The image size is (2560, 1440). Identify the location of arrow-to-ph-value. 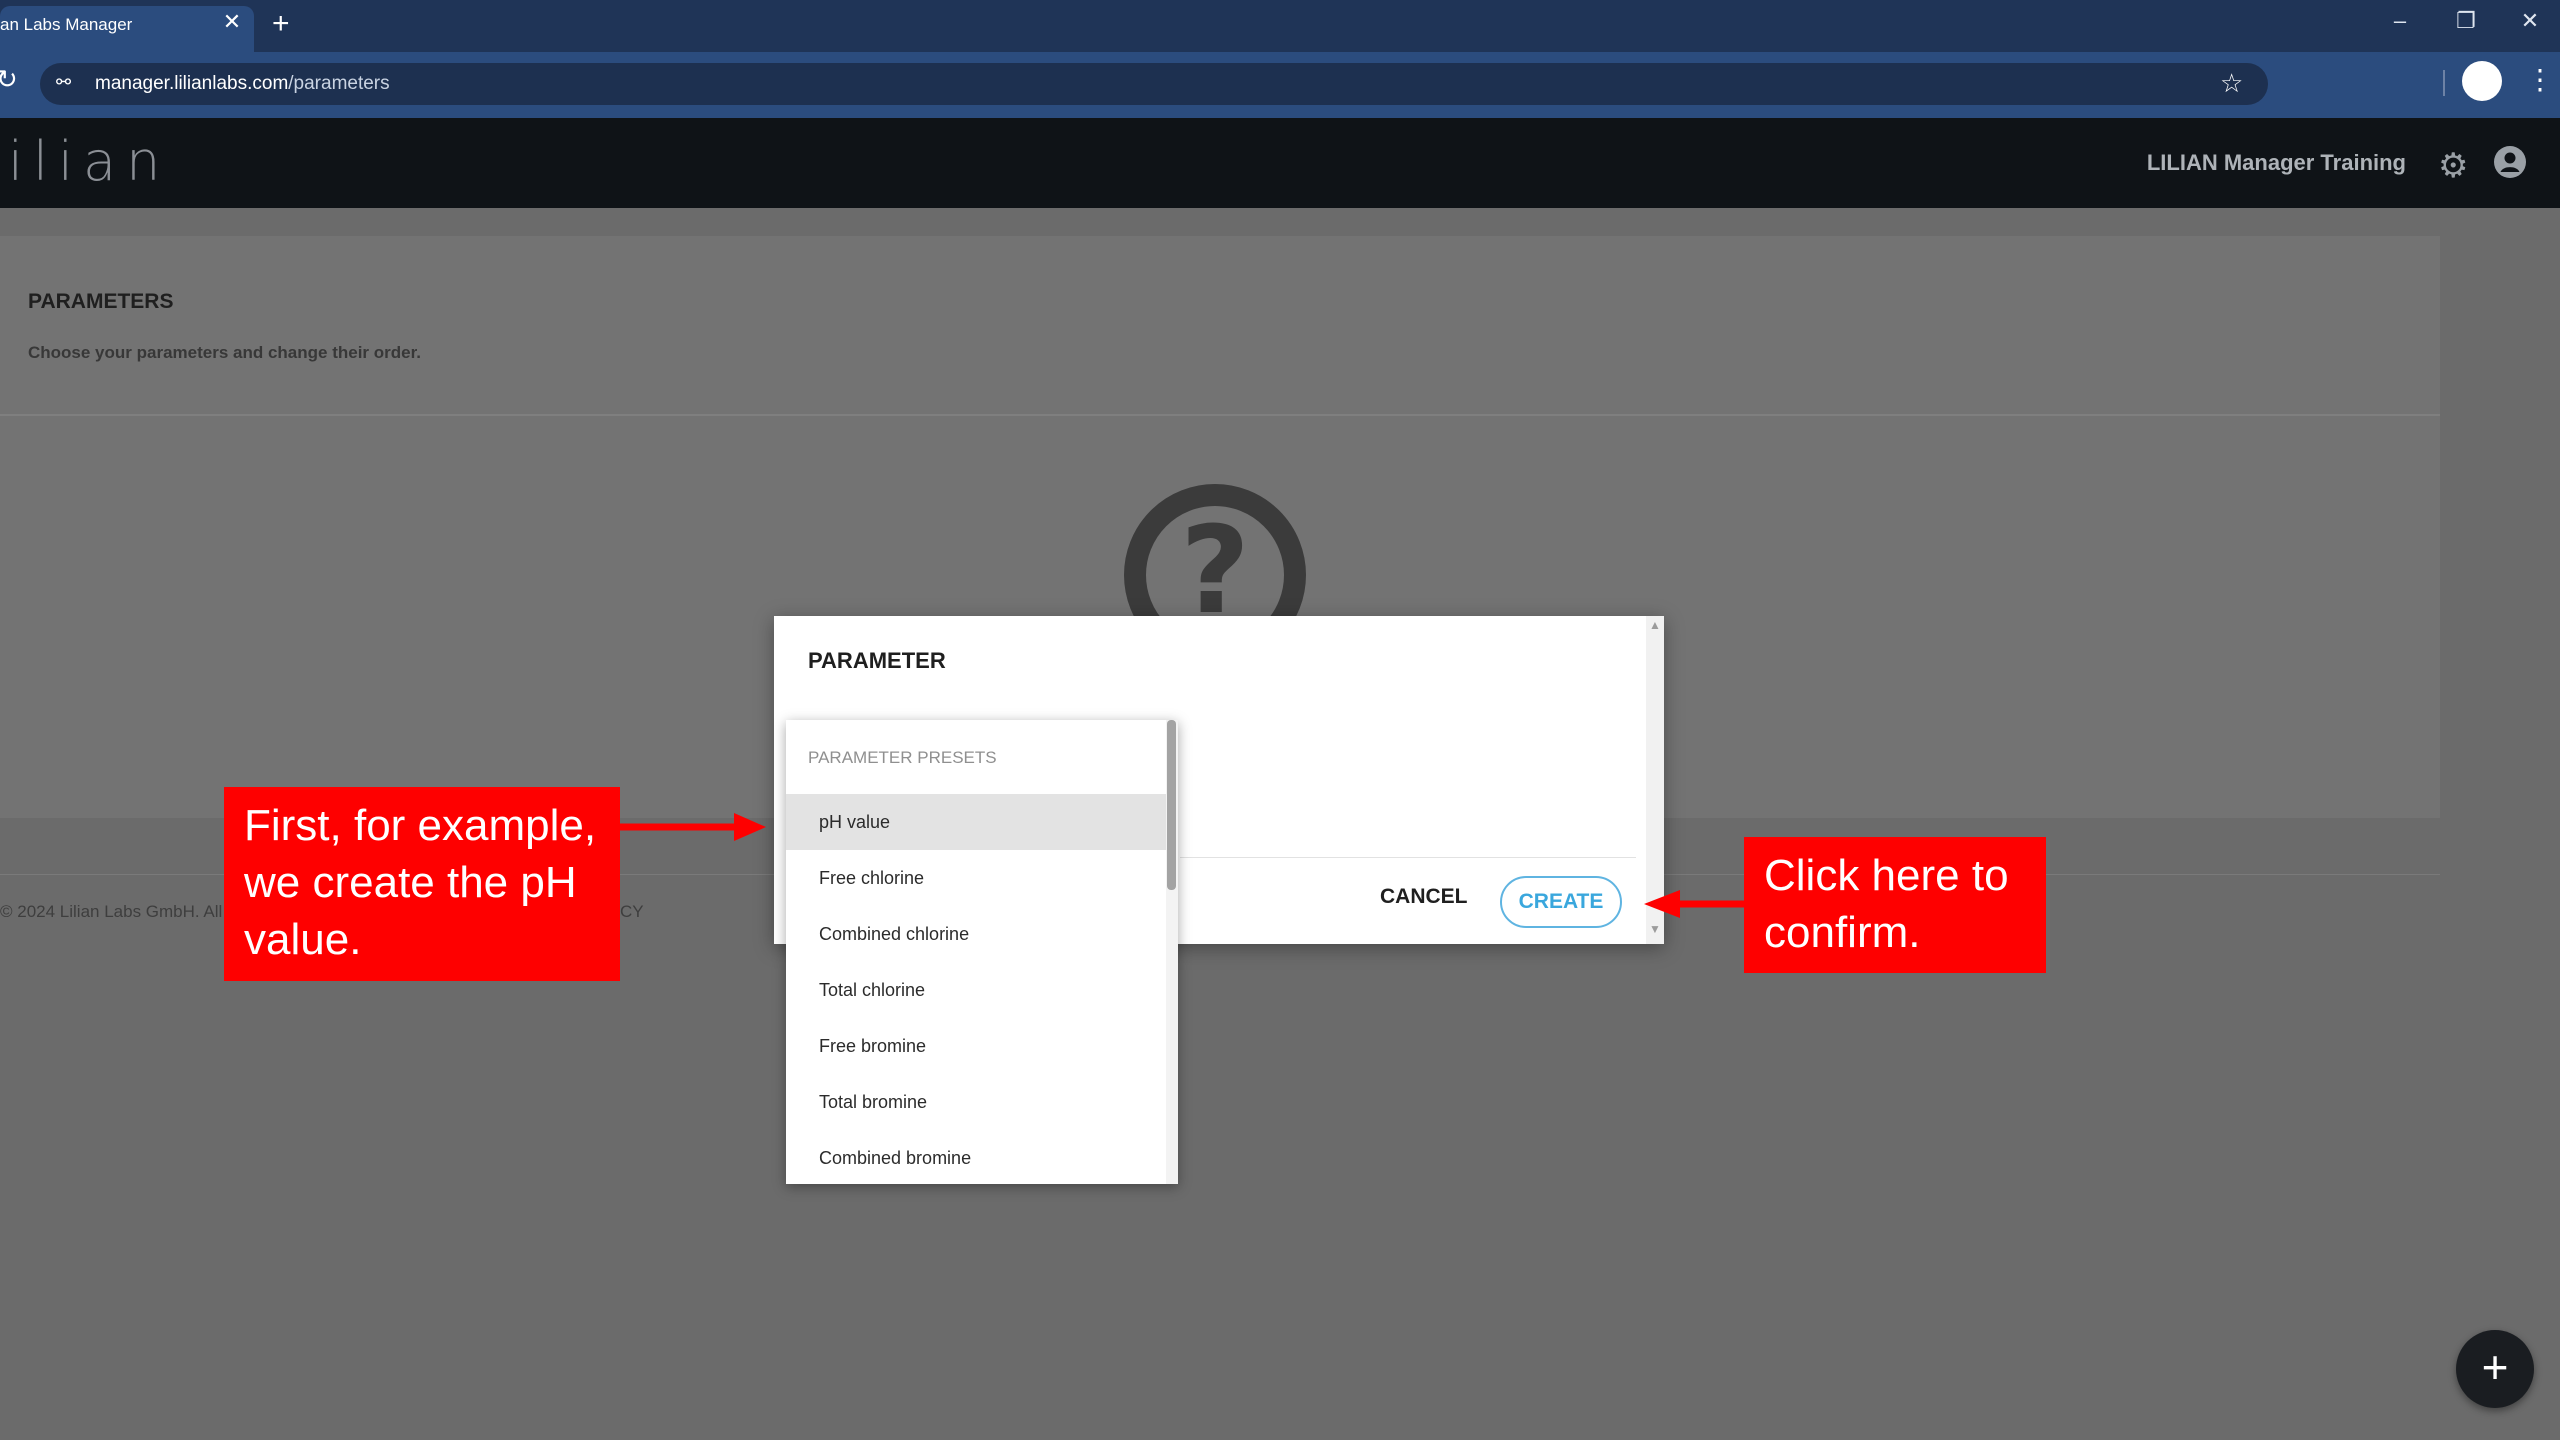
(693, 827).